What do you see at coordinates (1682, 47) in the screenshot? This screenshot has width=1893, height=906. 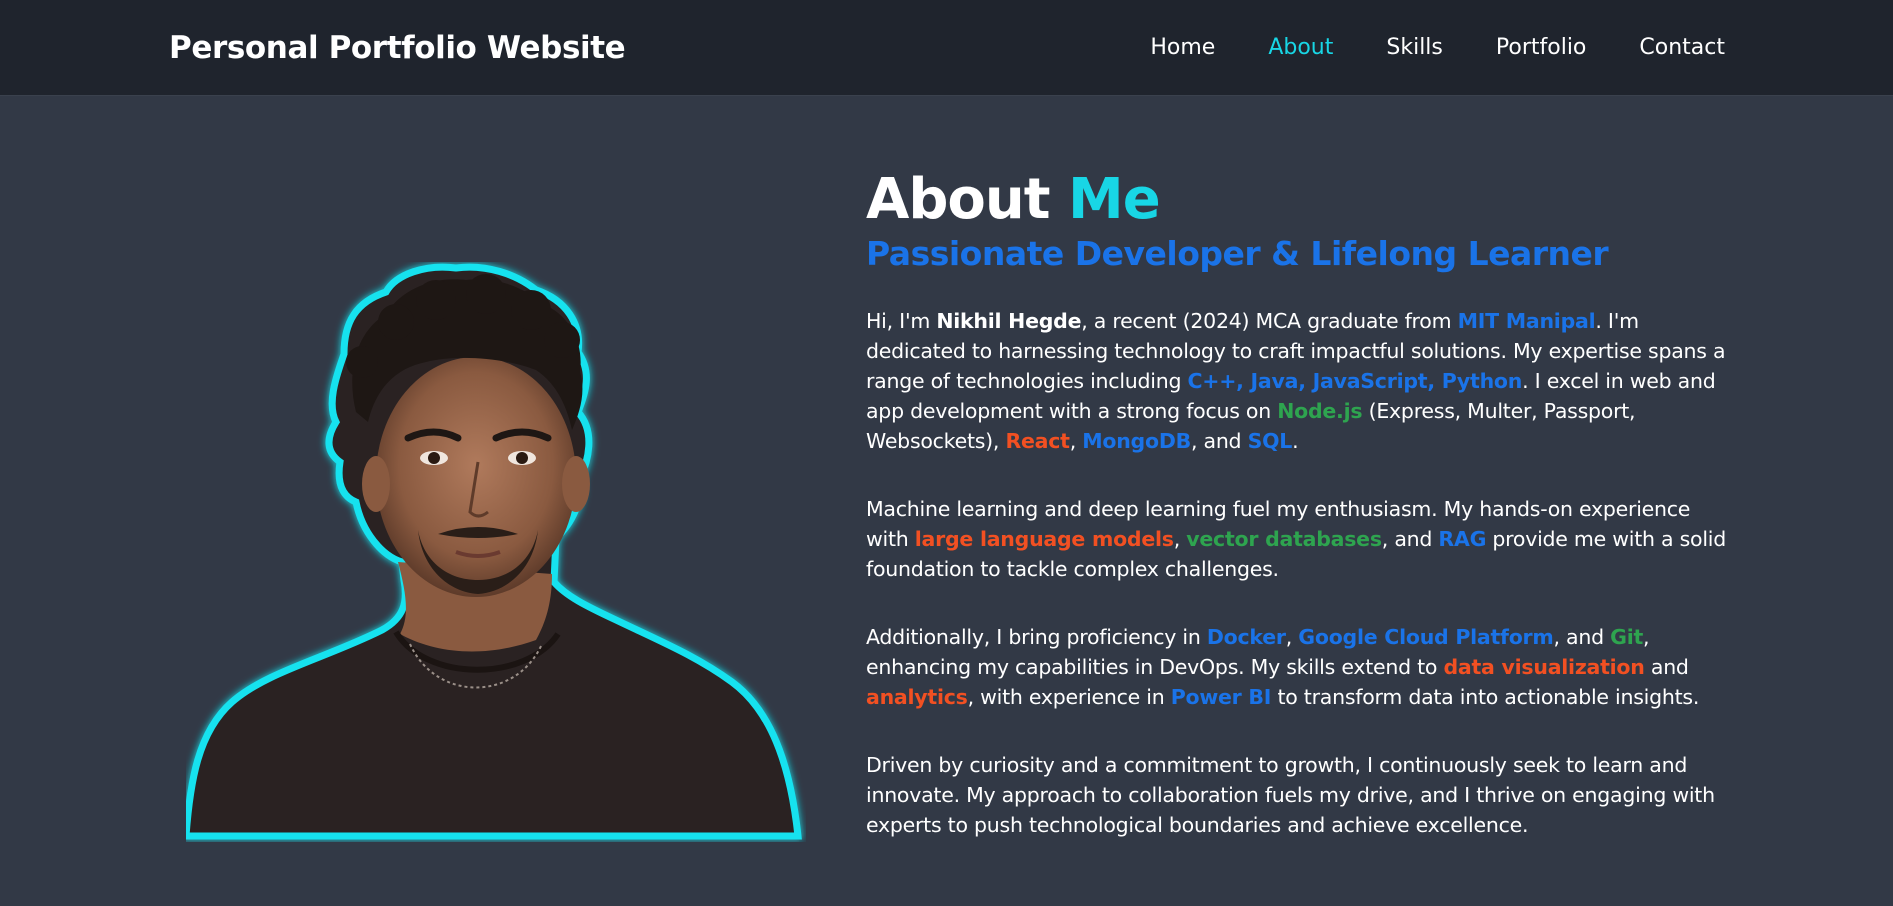 I see `nav-contact: Contact` at bounding box center [1682, 47].